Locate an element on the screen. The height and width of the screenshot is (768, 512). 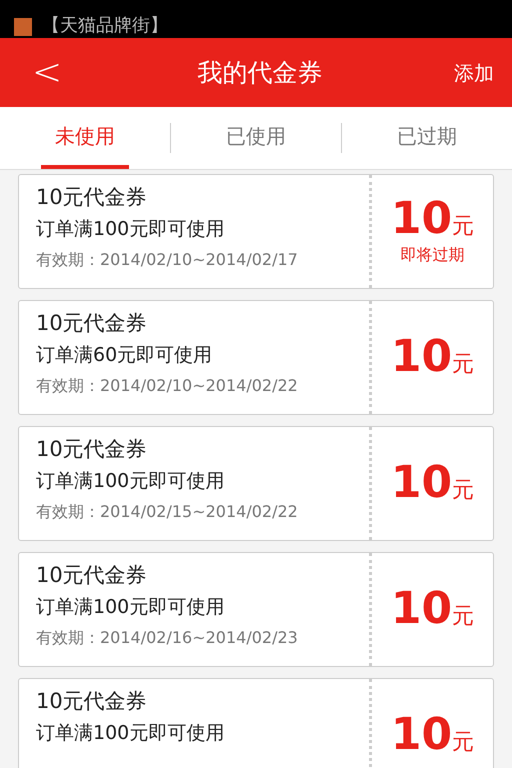
validity-text: 有效期：2014/02/10~2014/02/17 is located at coordinates (167, 260).